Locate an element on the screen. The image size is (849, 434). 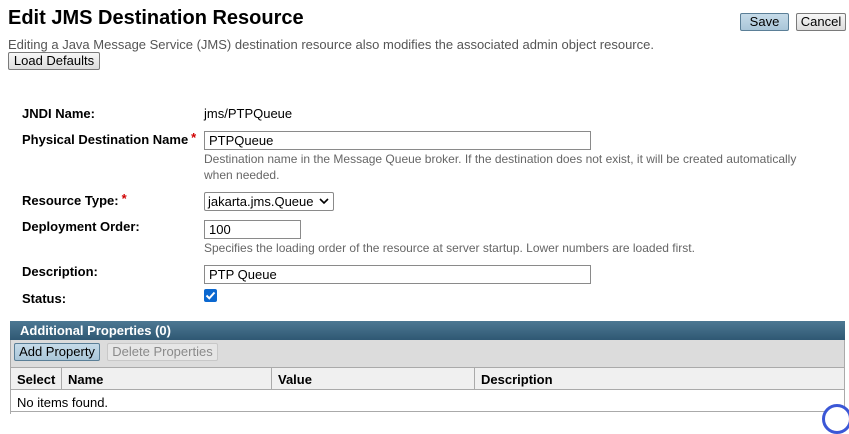
floating-help-icon is located at coordinates (835, 419).